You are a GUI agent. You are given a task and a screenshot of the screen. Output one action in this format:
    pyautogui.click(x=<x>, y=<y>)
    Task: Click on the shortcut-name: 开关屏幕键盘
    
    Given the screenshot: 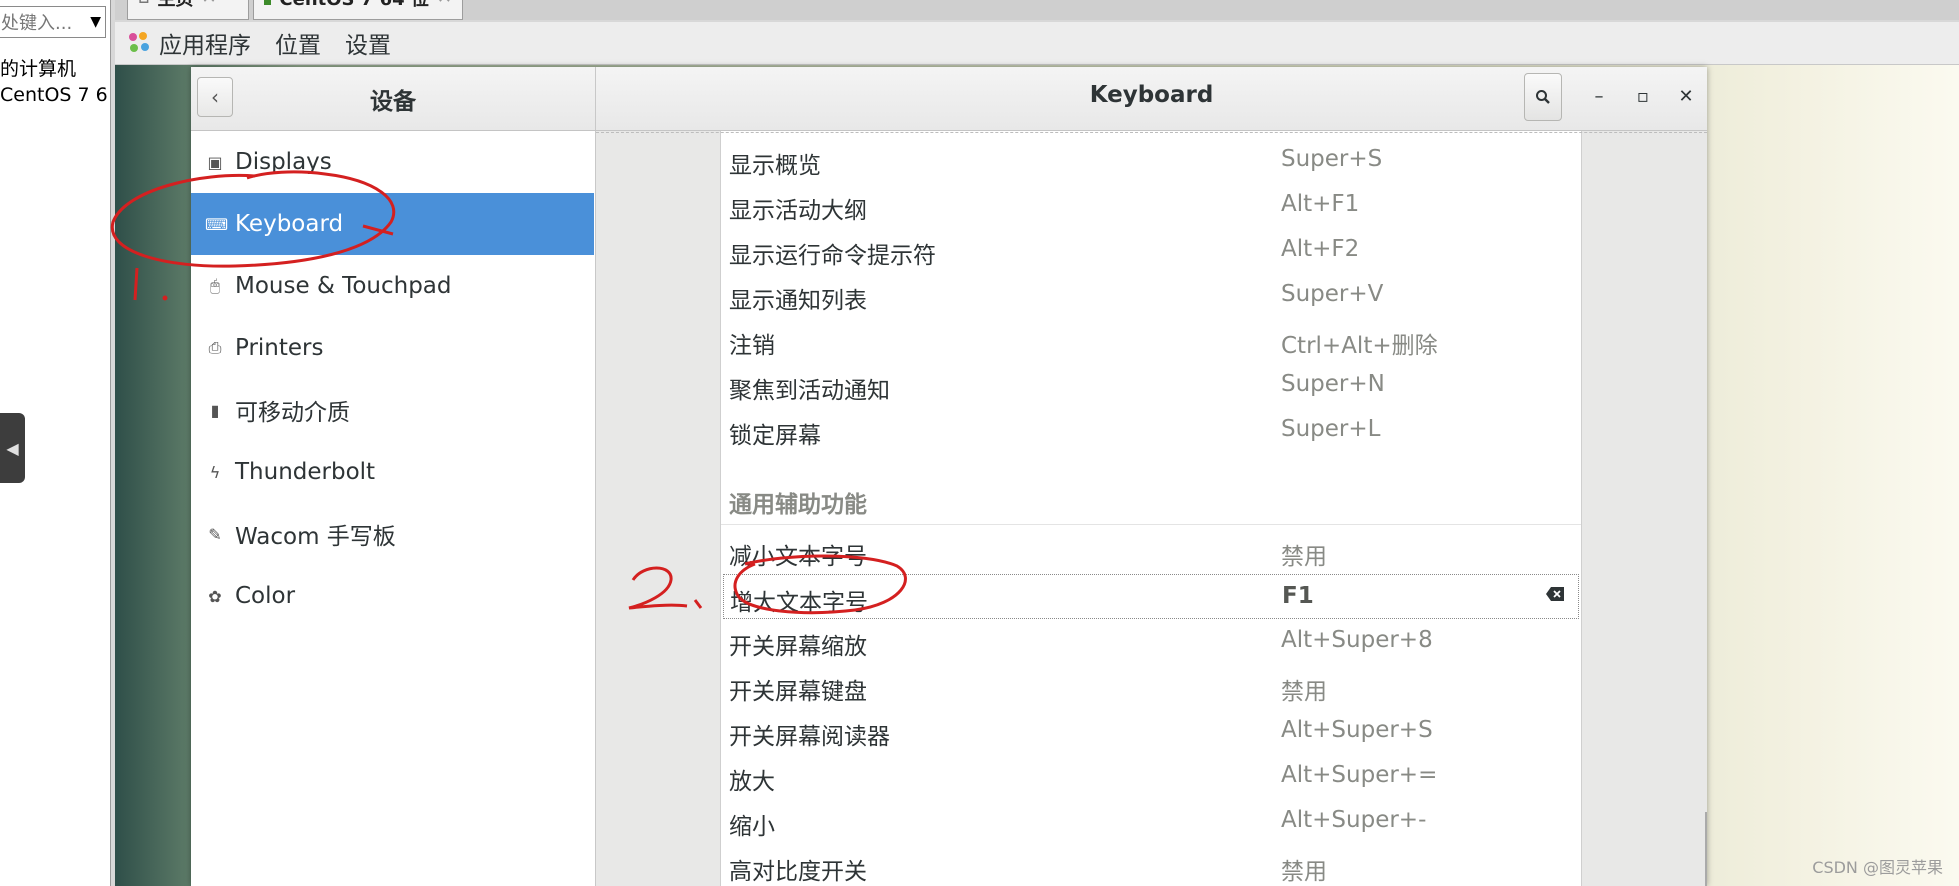 What is the action you would take?
    pyautogui.click(x=798, y=692)
    